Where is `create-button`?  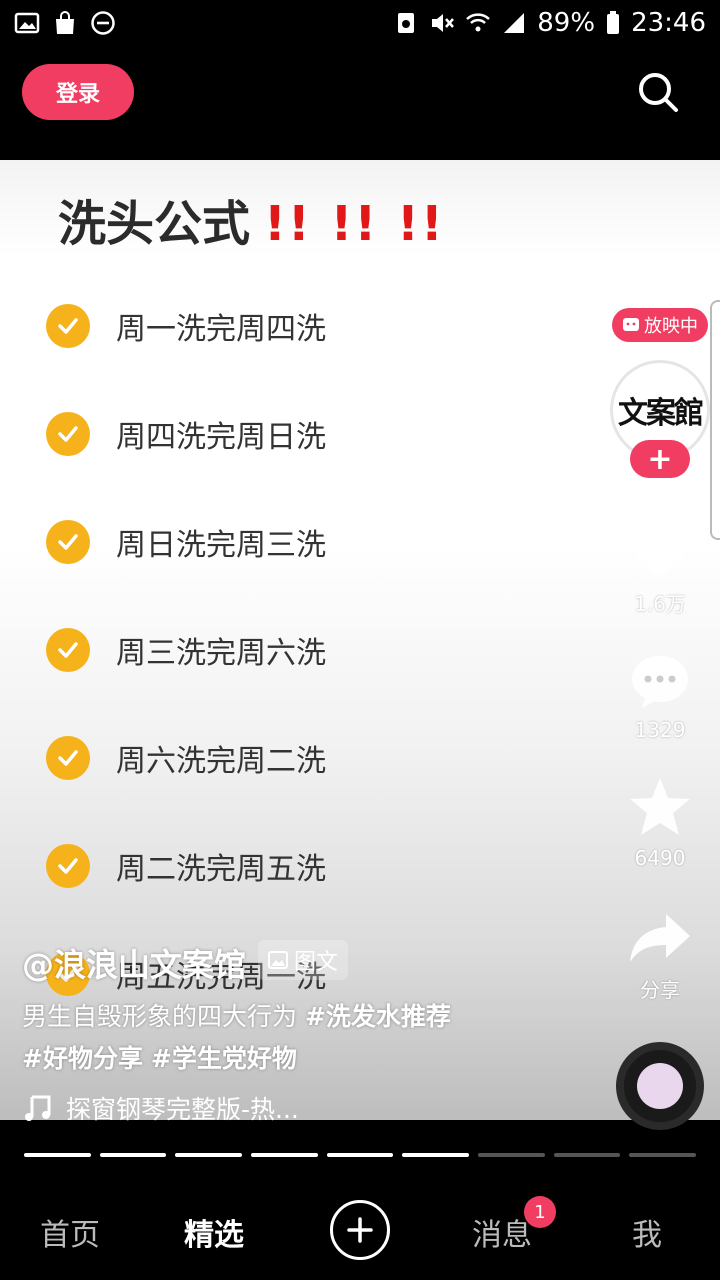 create-button is located at coordinates (360, 1230).